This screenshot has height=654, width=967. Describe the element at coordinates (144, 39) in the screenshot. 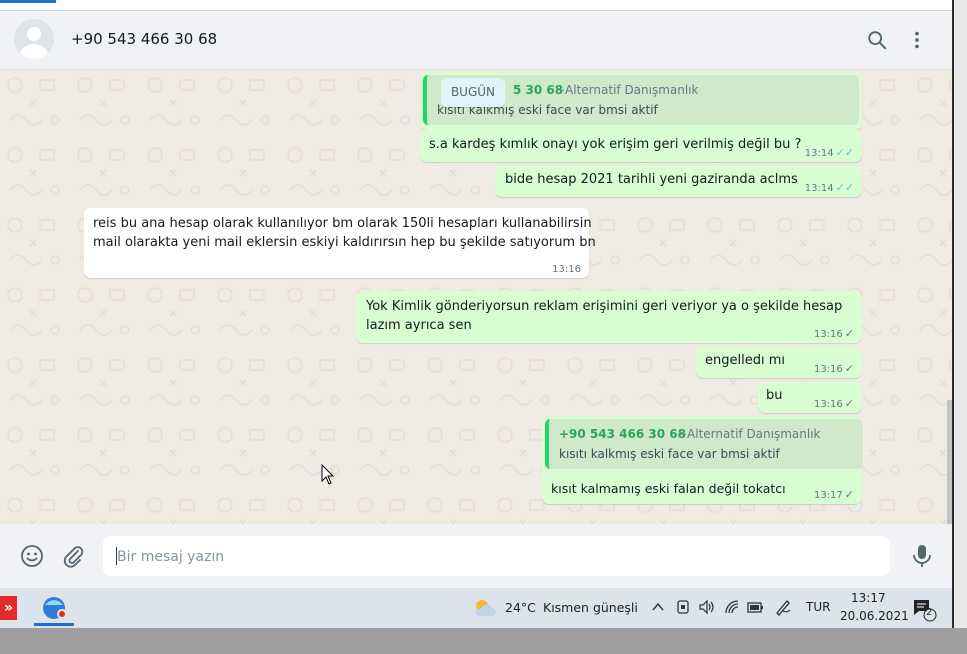

I see `contact-name: +90 543 466 30 68` at that location.